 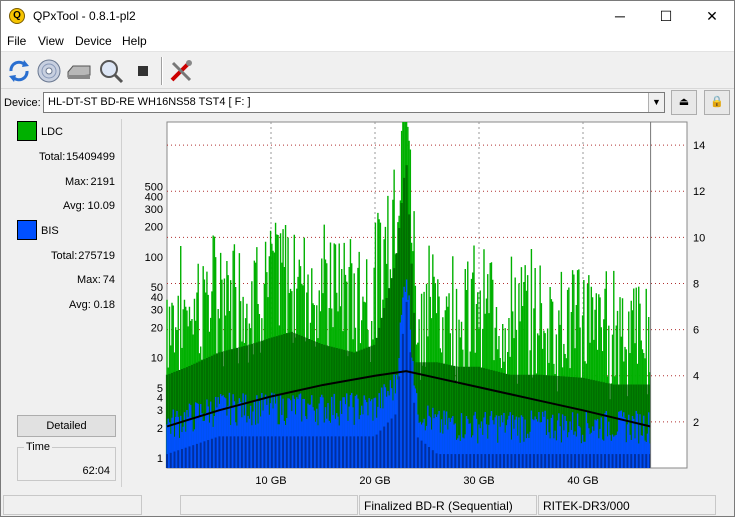 What do you see at coordinates (367, 71) in the screenshot?
I see `toolbar` at bounding box center [367, 71].